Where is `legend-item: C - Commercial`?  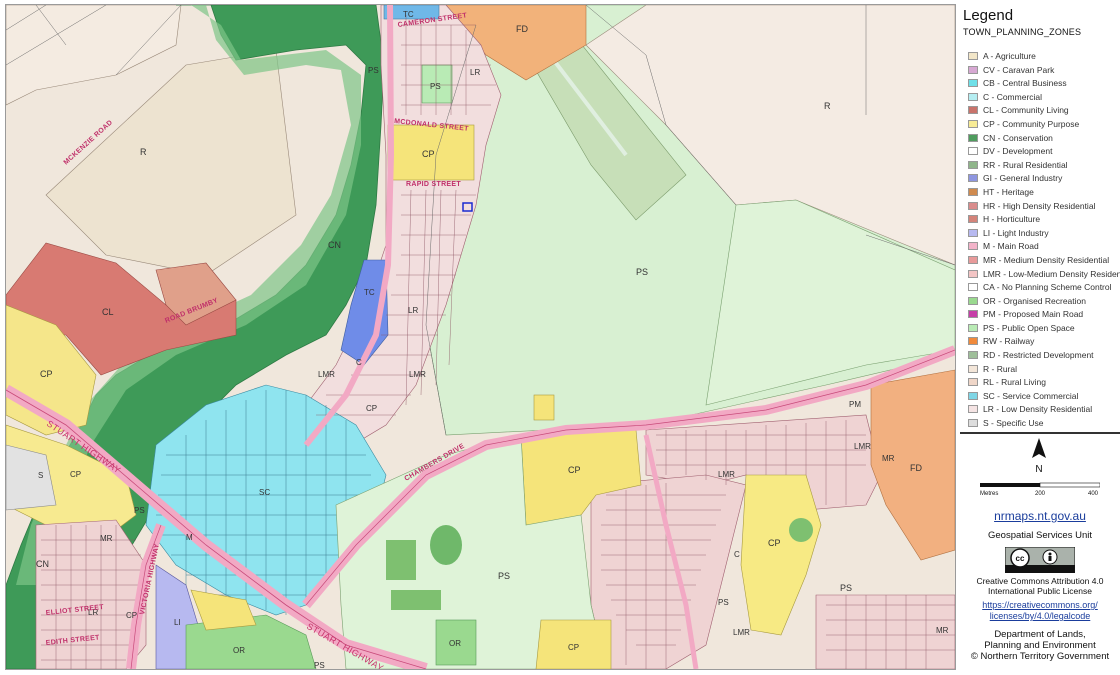
legend-item: C - Commercial is located at coordinates (1044, 98).